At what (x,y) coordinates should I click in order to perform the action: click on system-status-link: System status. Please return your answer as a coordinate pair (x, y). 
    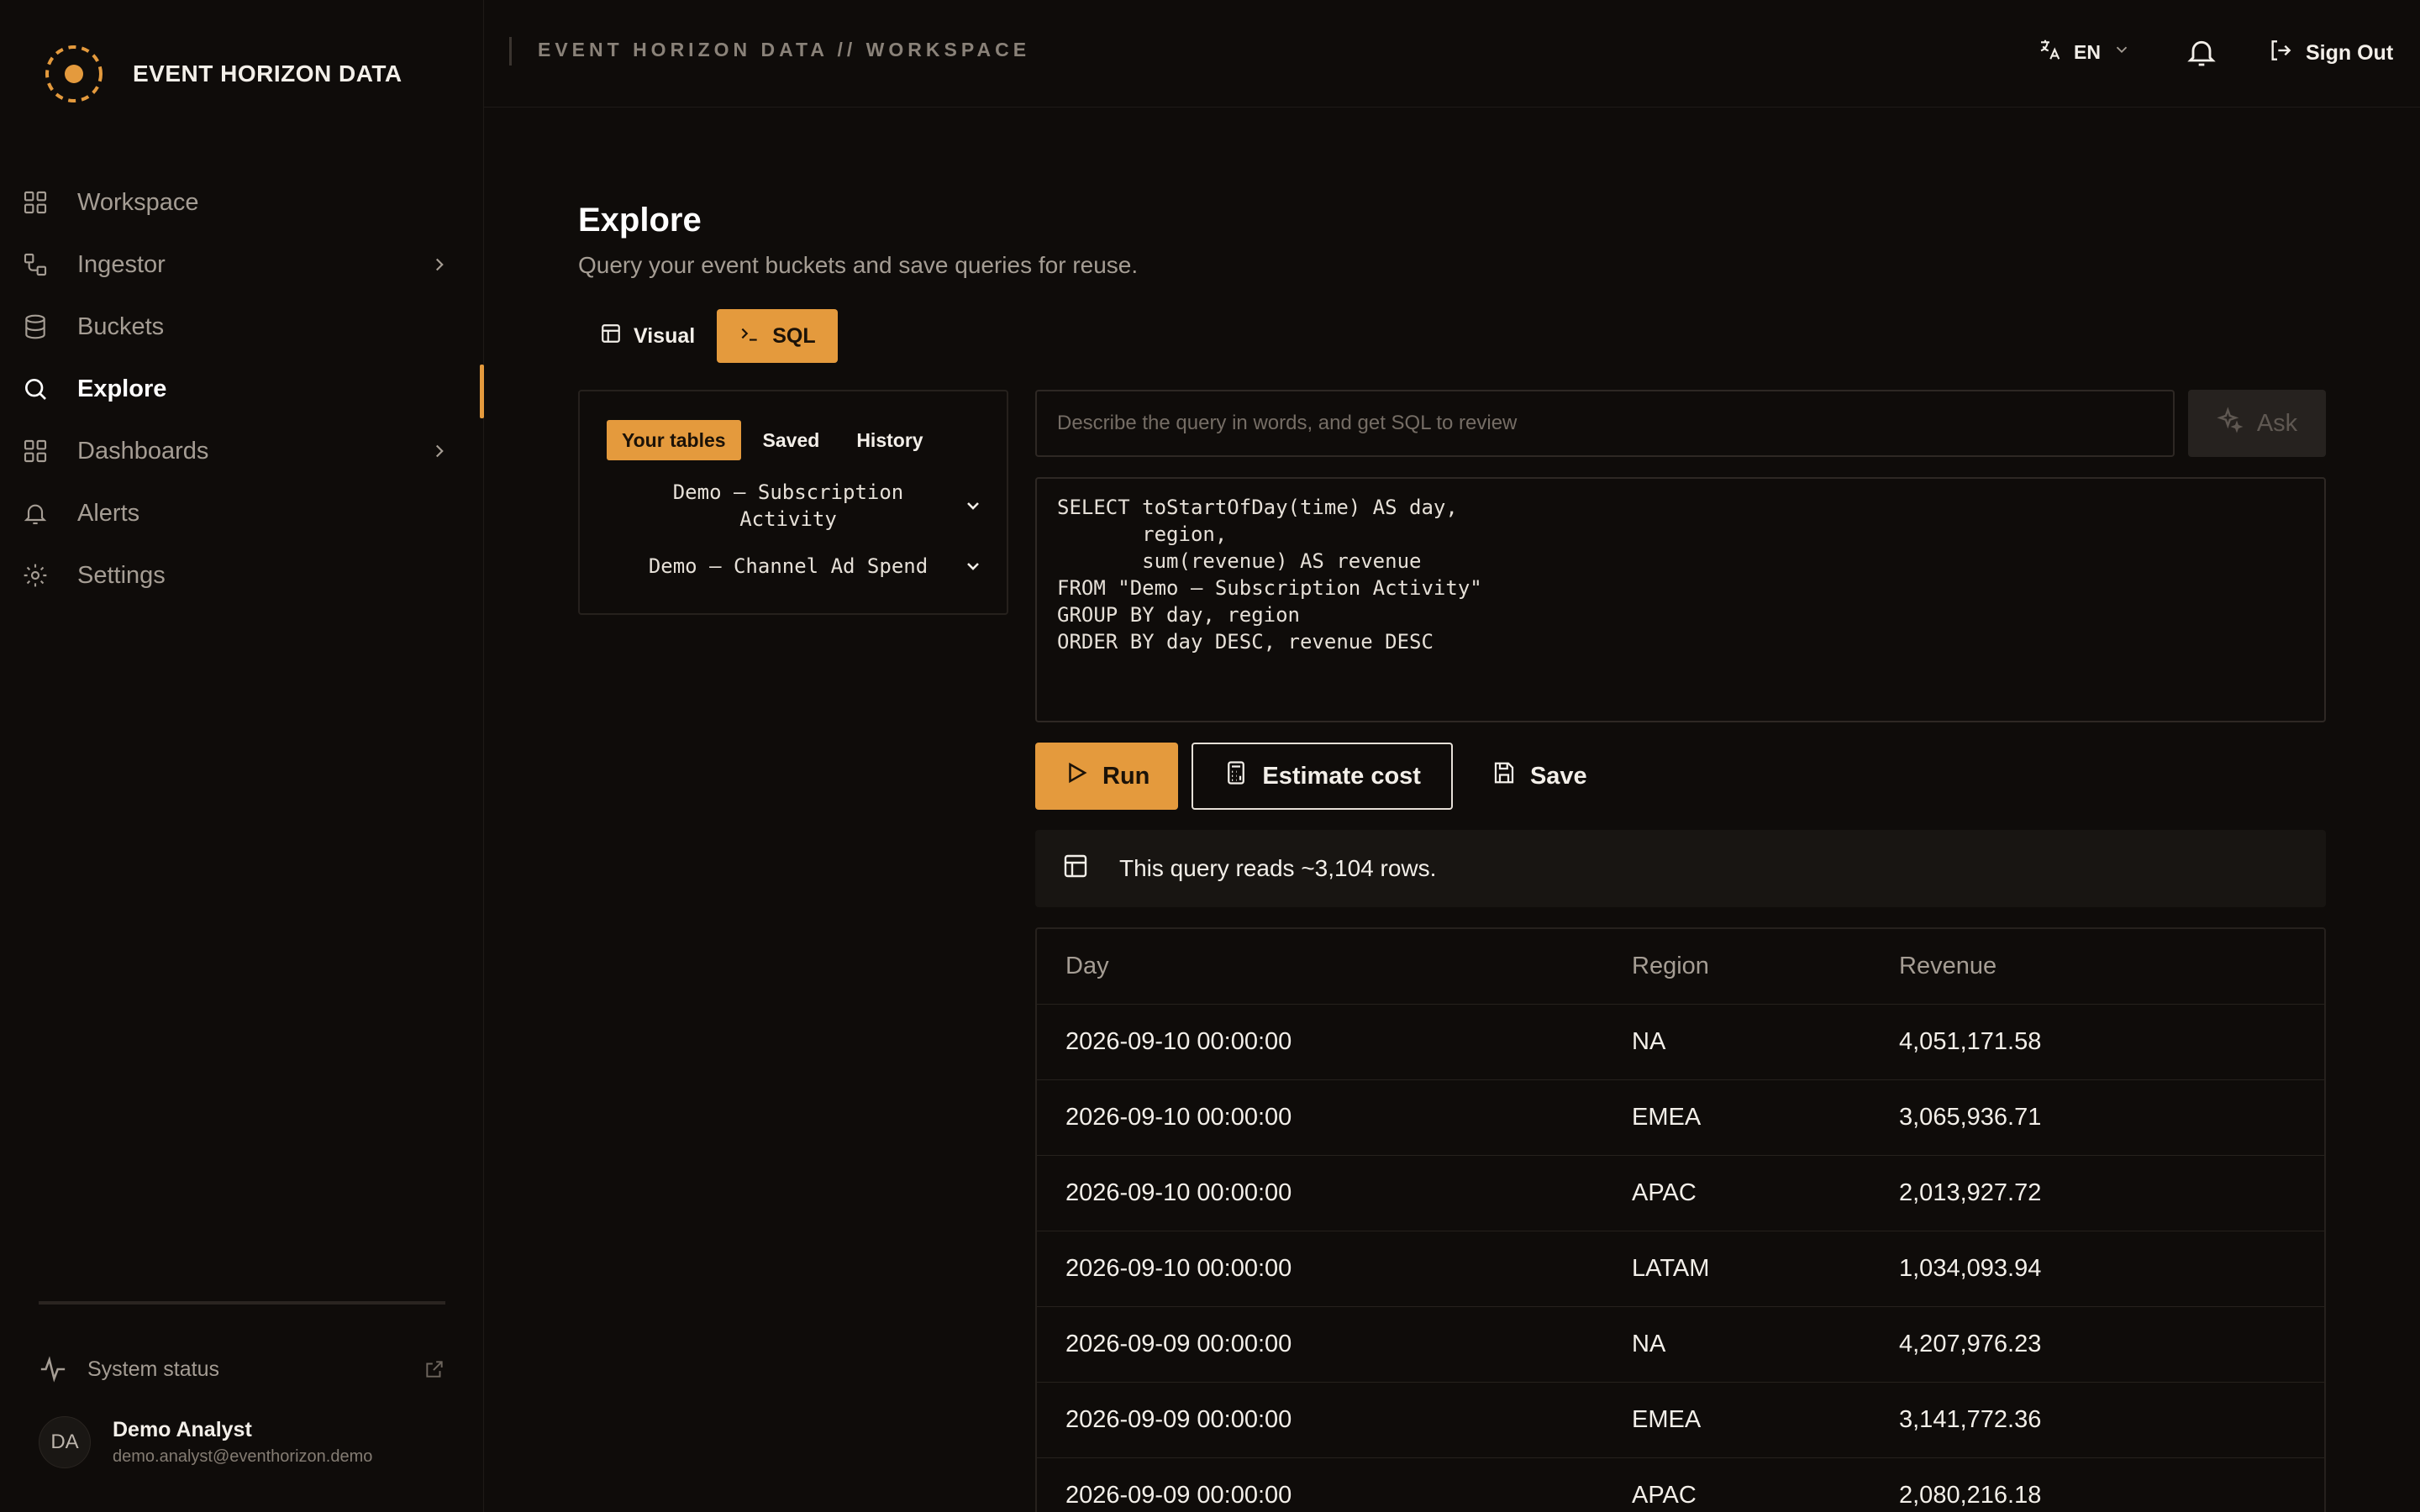
    Looking at the image, I should click on (242, 1369).